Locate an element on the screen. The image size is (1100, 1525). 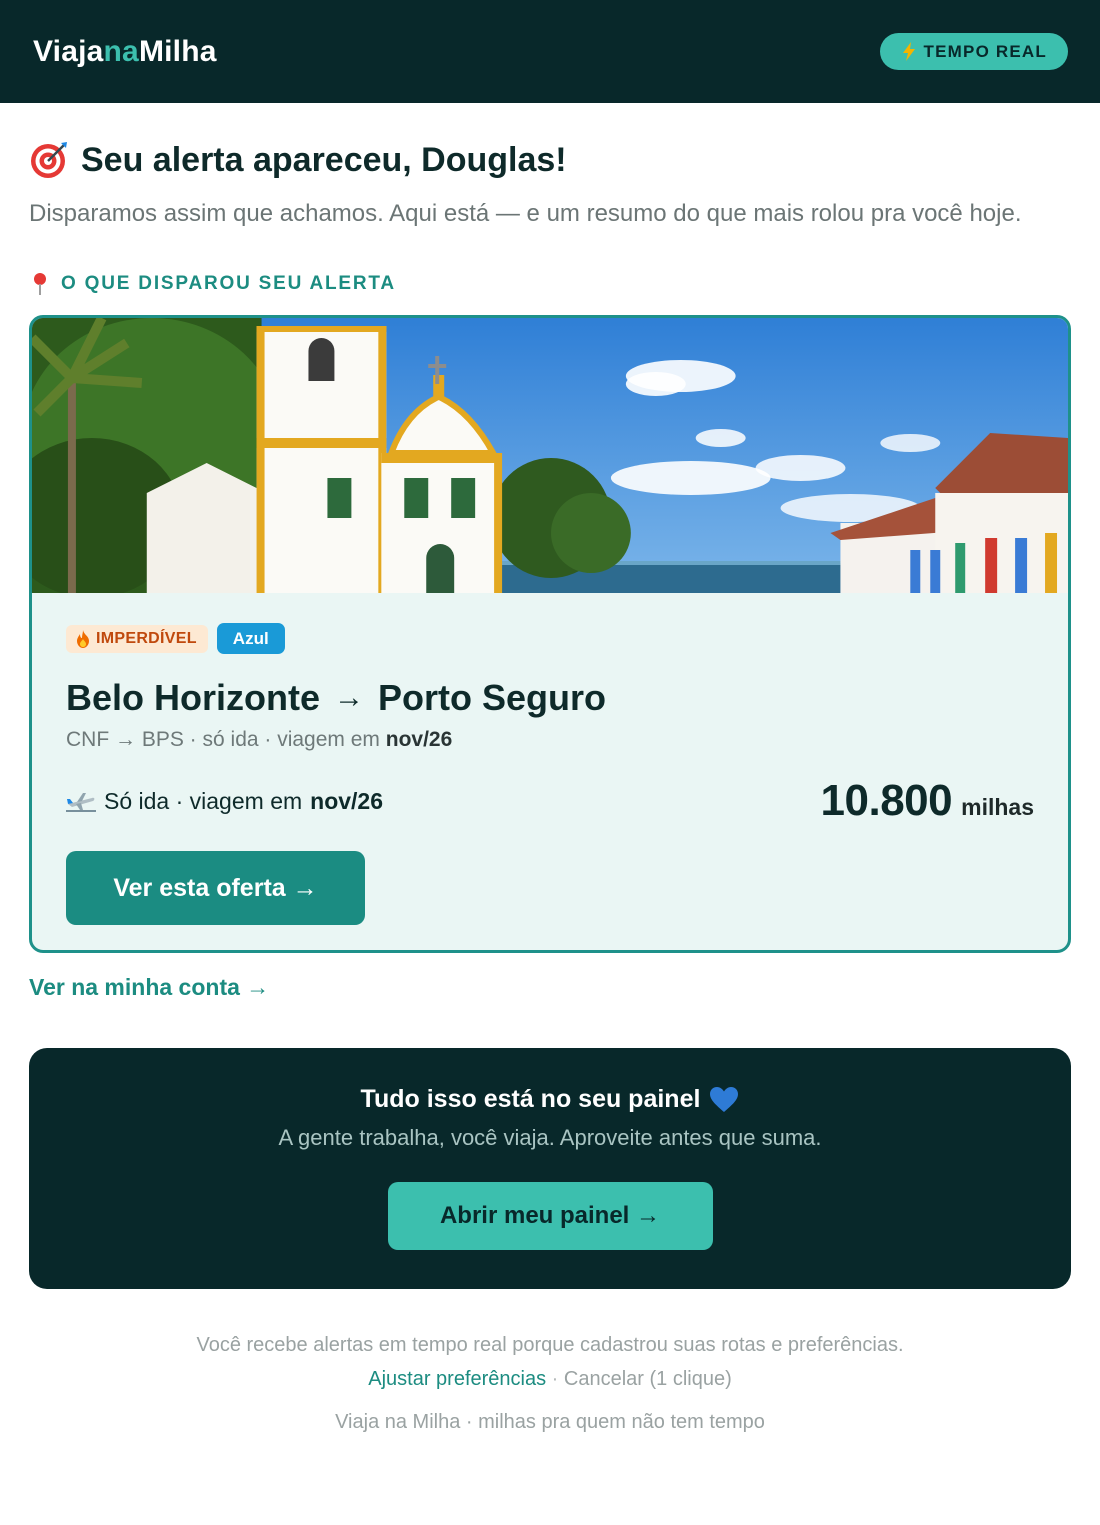
brand-logo: ViajanaMilha is located at coordinates (125, 52).